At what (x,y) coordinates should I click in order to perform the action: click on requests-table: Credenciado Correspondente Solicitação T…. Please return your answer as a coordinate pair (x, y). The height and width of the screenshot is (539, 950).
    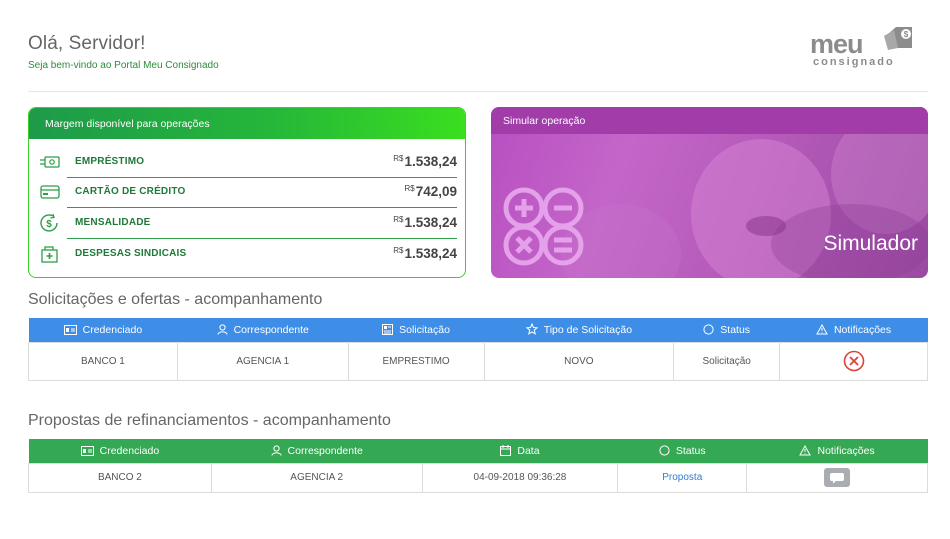
    Looking at the image, I should click on (478, 349).